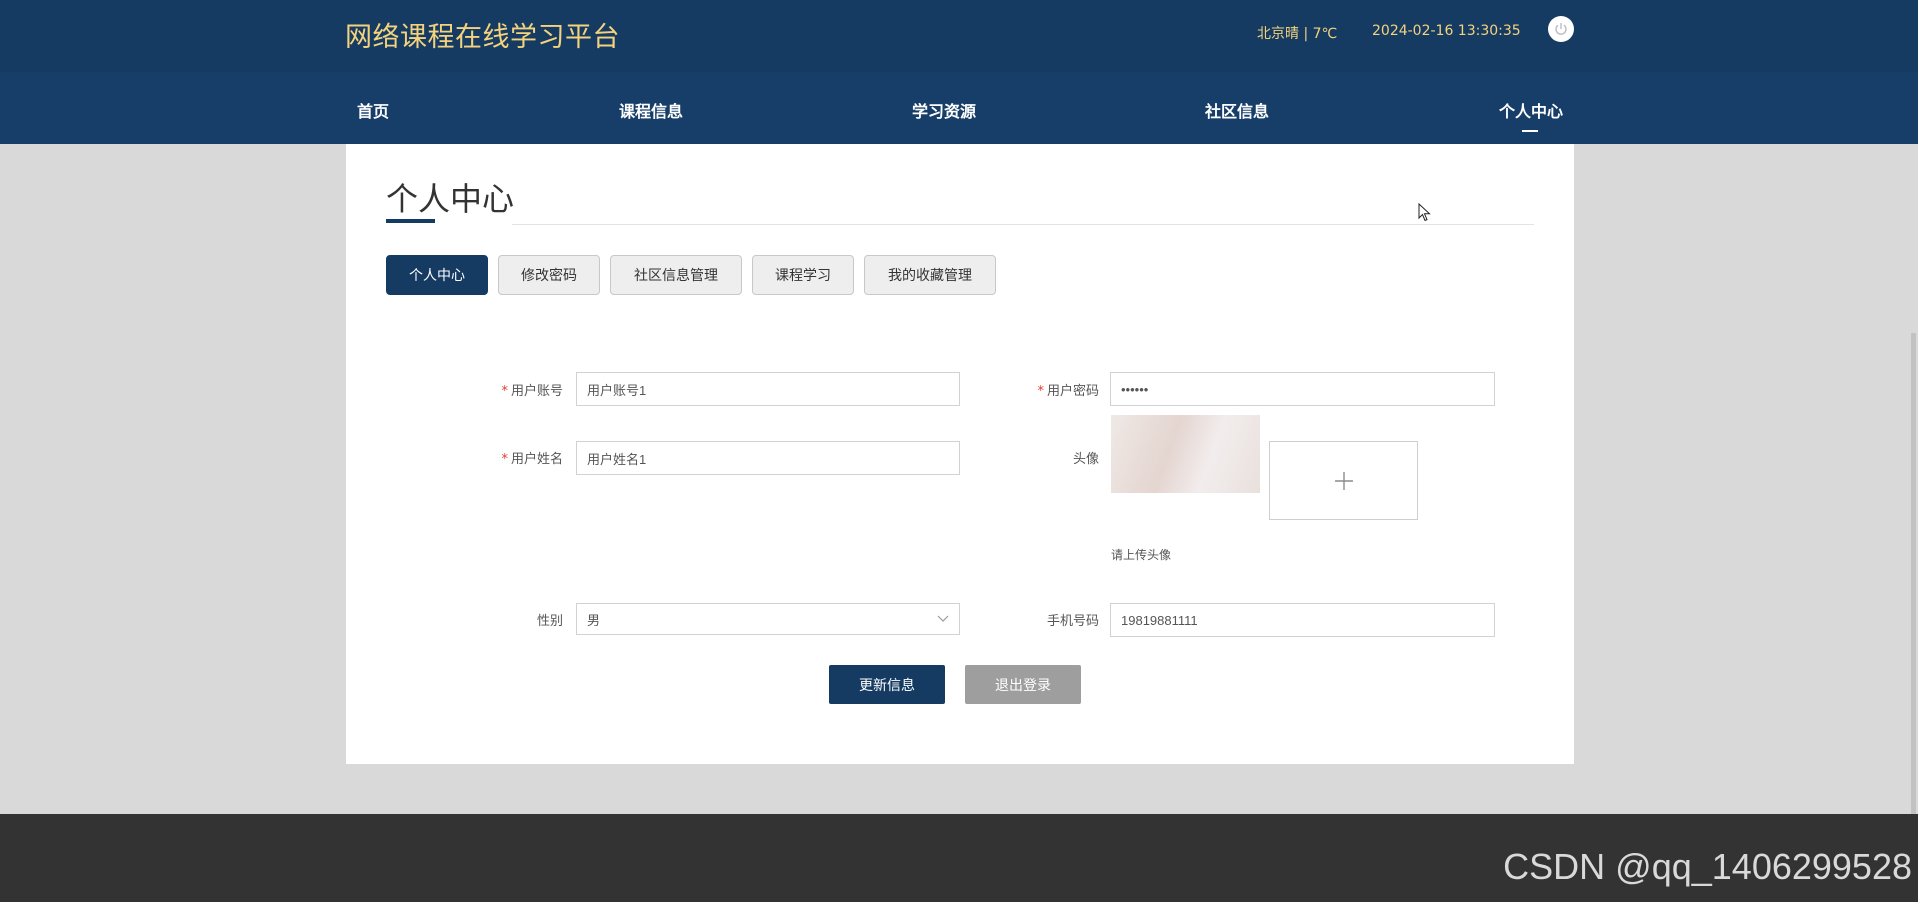 Image resolution: width=1918 pixels, height=902 pixels. Describe the element at coordinates (549, 621) in the screenshot. I see `gender-label: 性别` at that location.